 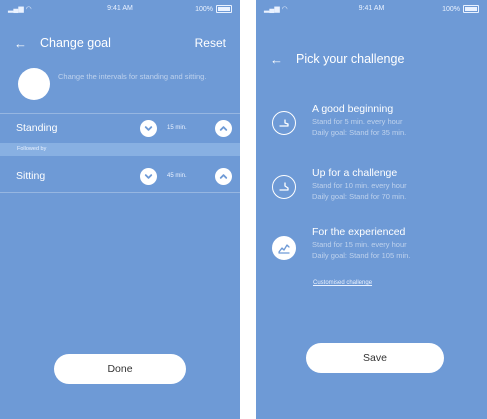 I want to click on header: ← Pick your challenge, so click(x=371, y=59).